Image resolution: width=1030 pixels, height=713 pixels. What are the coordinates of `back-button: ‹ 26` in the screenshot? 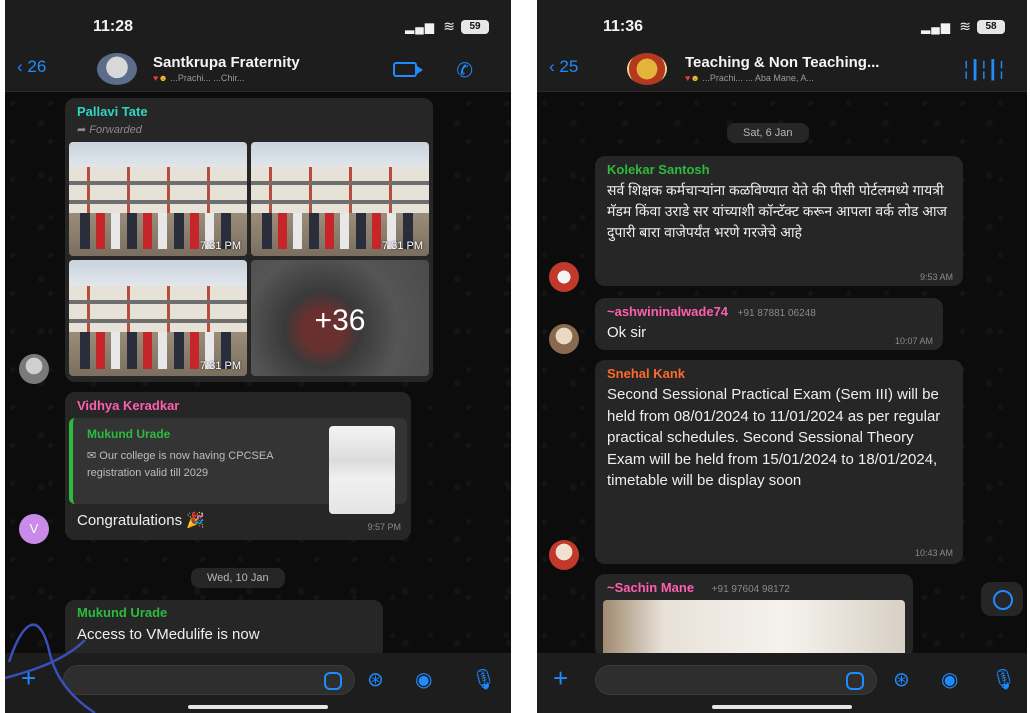 It's located at (31, 67).